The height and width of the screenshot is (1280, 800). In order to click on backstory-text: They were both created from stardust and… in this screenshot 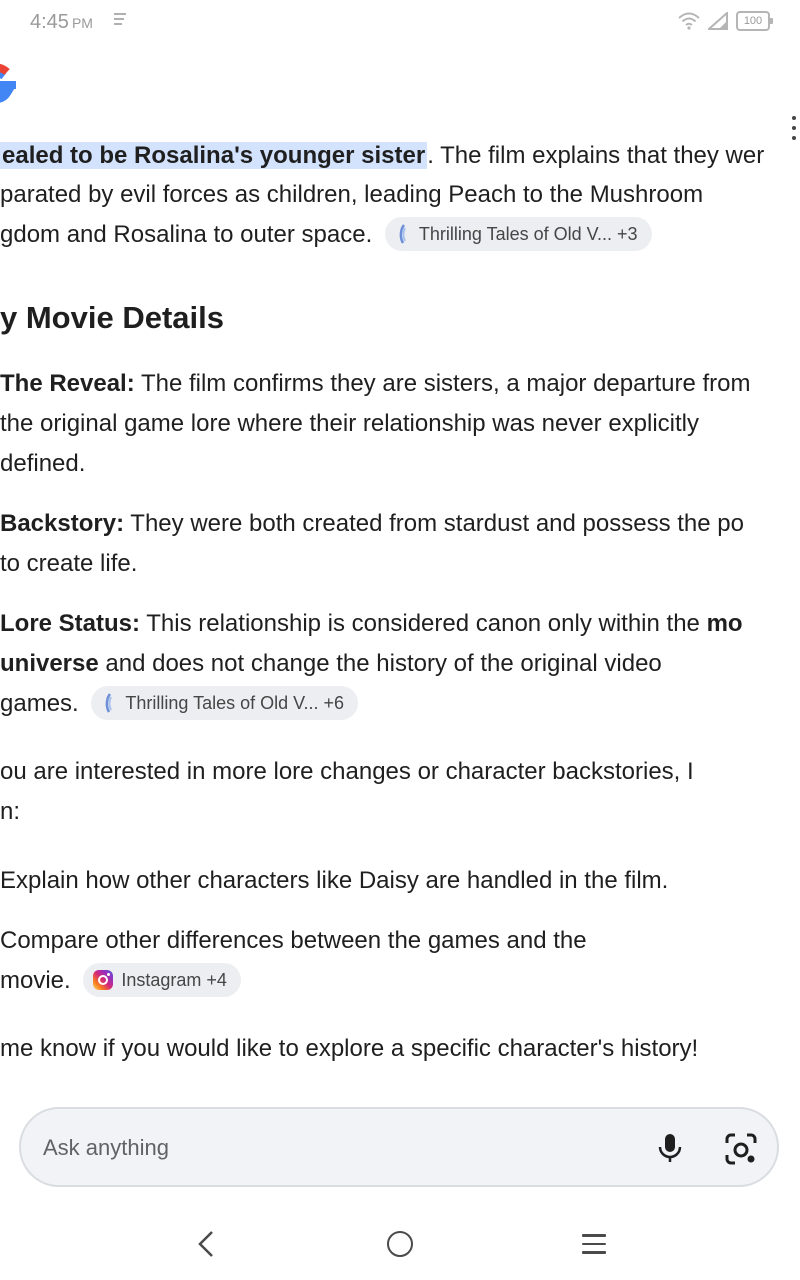, I will do `click(434, 523)`.